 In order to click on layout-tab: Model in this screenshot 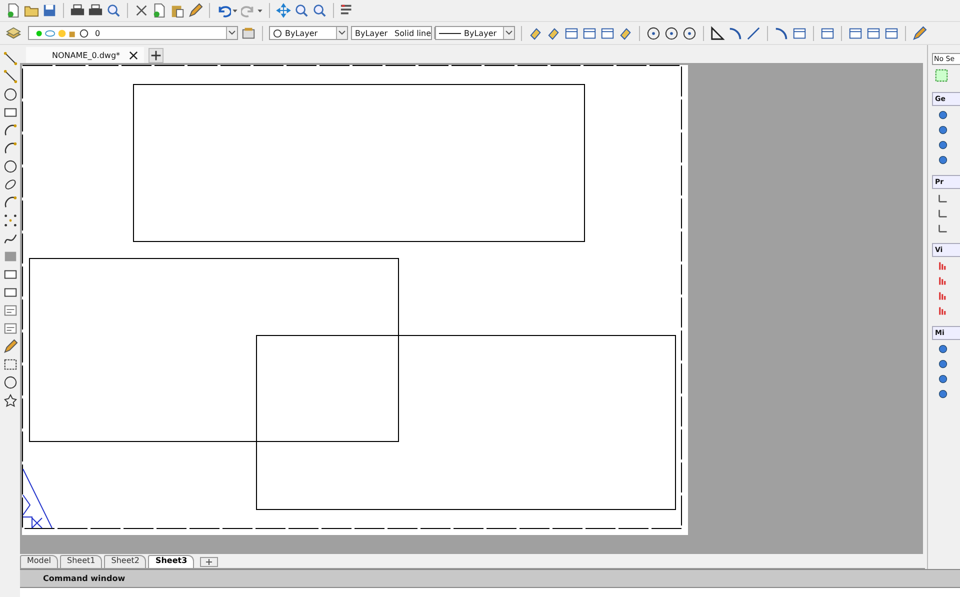, I will do `click(39, 561)`.